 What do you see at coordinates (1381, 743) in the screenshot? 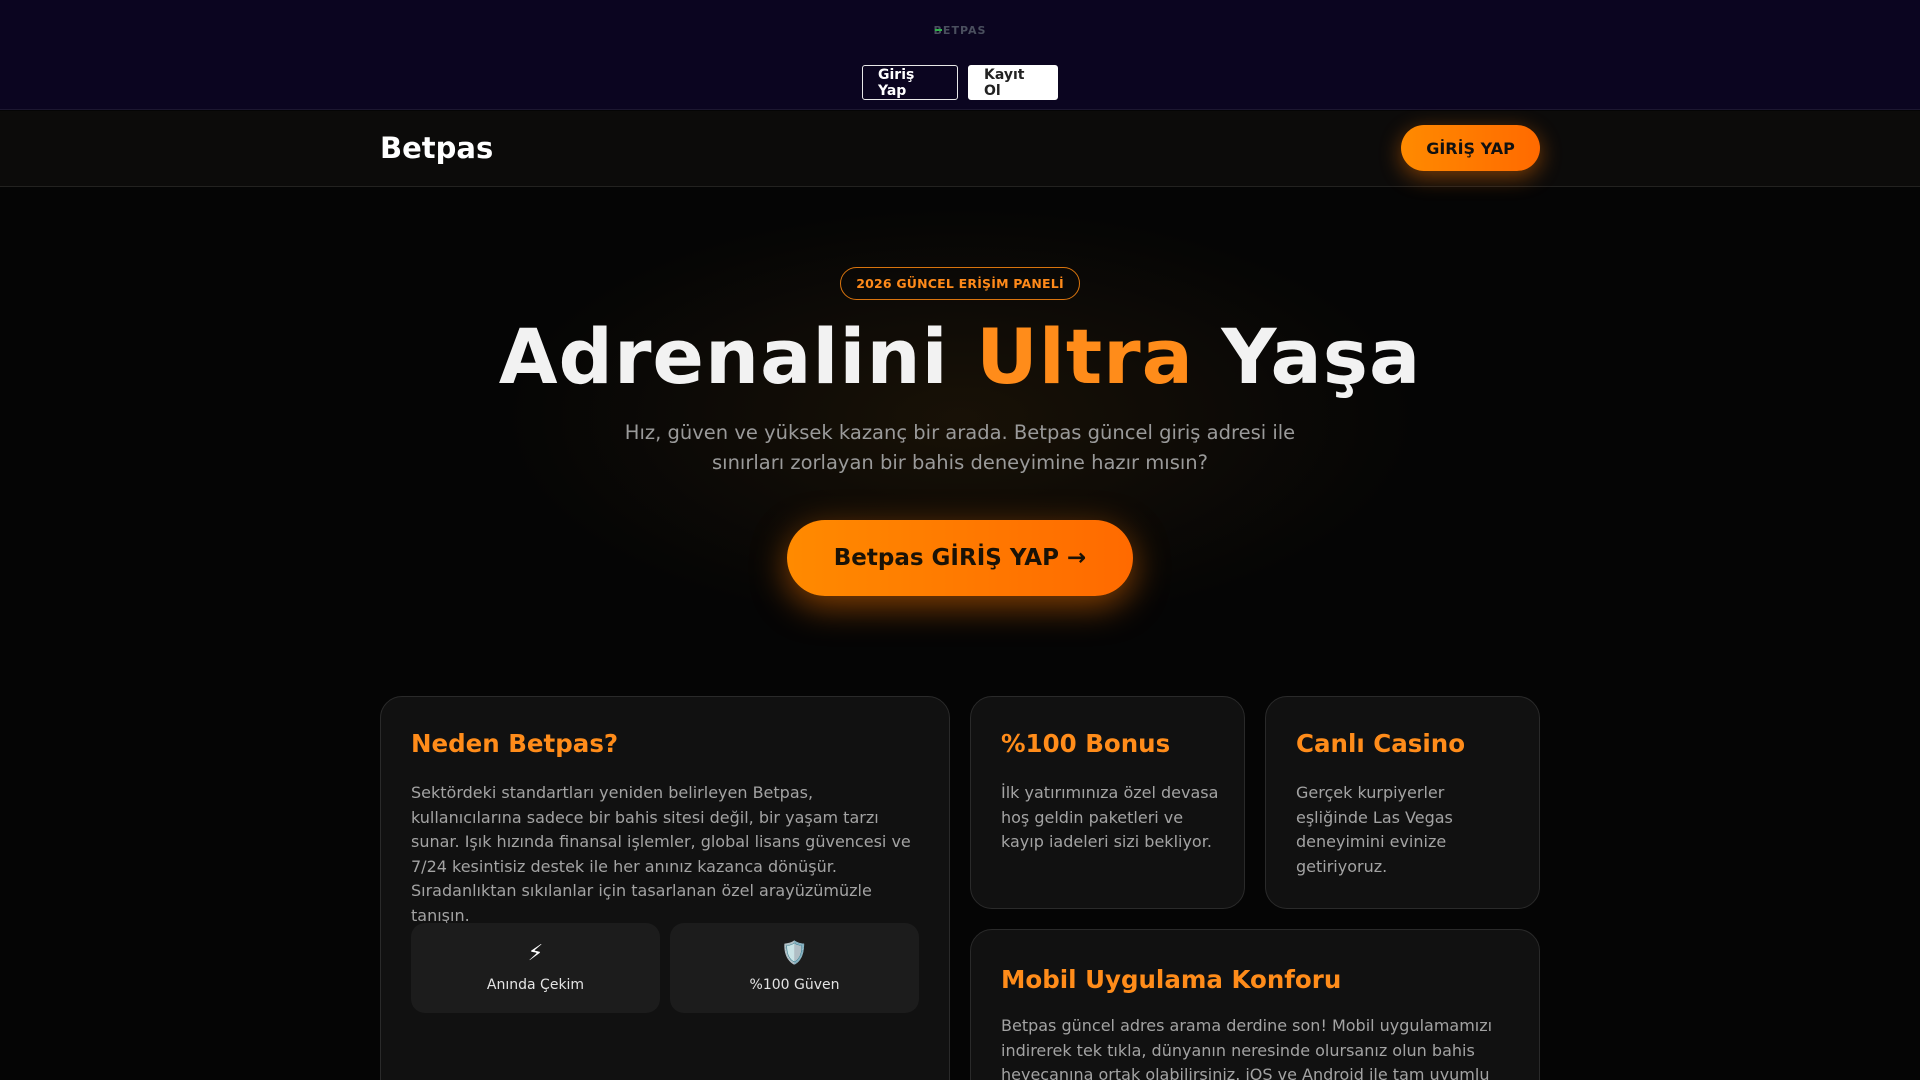
I see `casino-card-title: Canlı Casino` at bounding box center [1381, 743].